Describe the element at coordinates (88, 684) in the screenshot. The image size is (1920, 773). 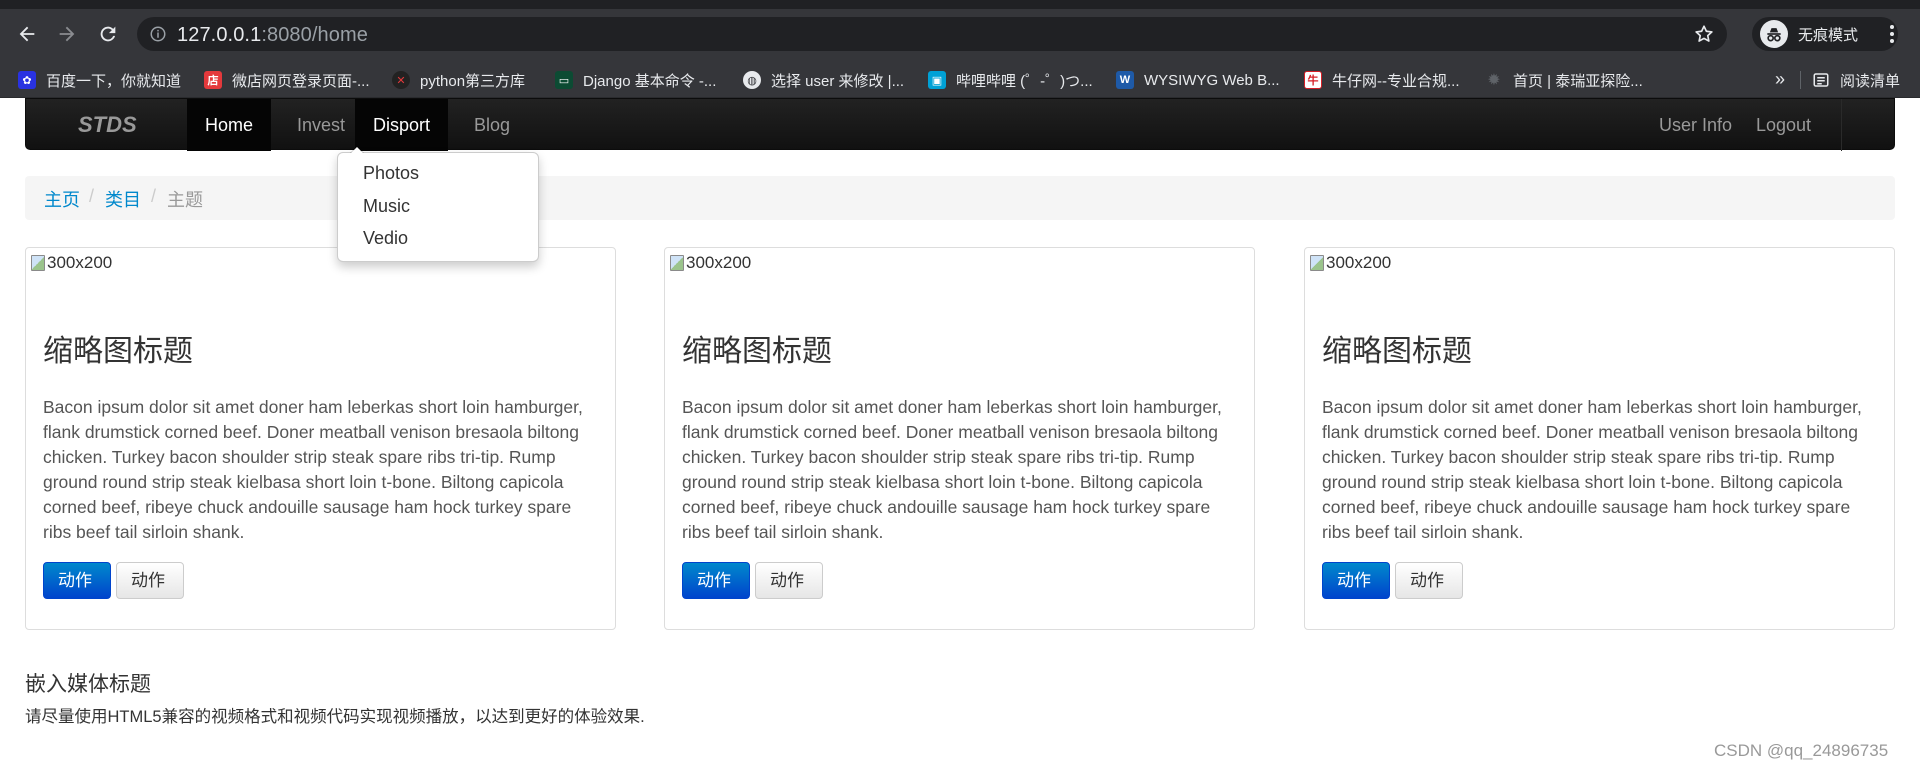
I see `media-heading: 嵌入媒体标题` at that location.